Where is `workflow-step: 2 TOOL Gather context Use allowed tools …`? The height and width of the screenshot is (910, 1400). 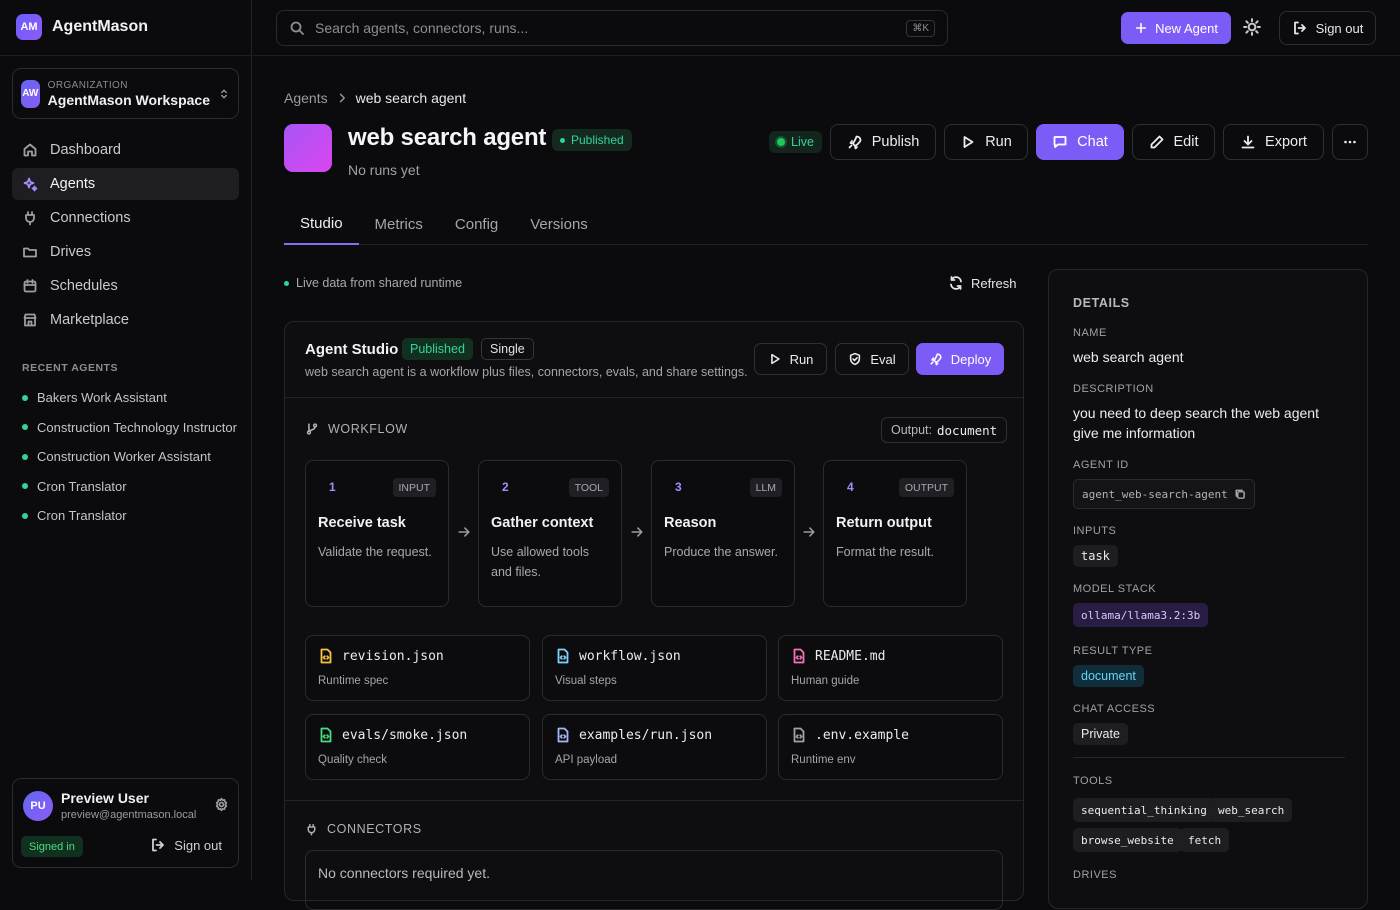 workflow-step: 2 TOOL Gather context Use allowed tools … is located at coordinates (550, 533).